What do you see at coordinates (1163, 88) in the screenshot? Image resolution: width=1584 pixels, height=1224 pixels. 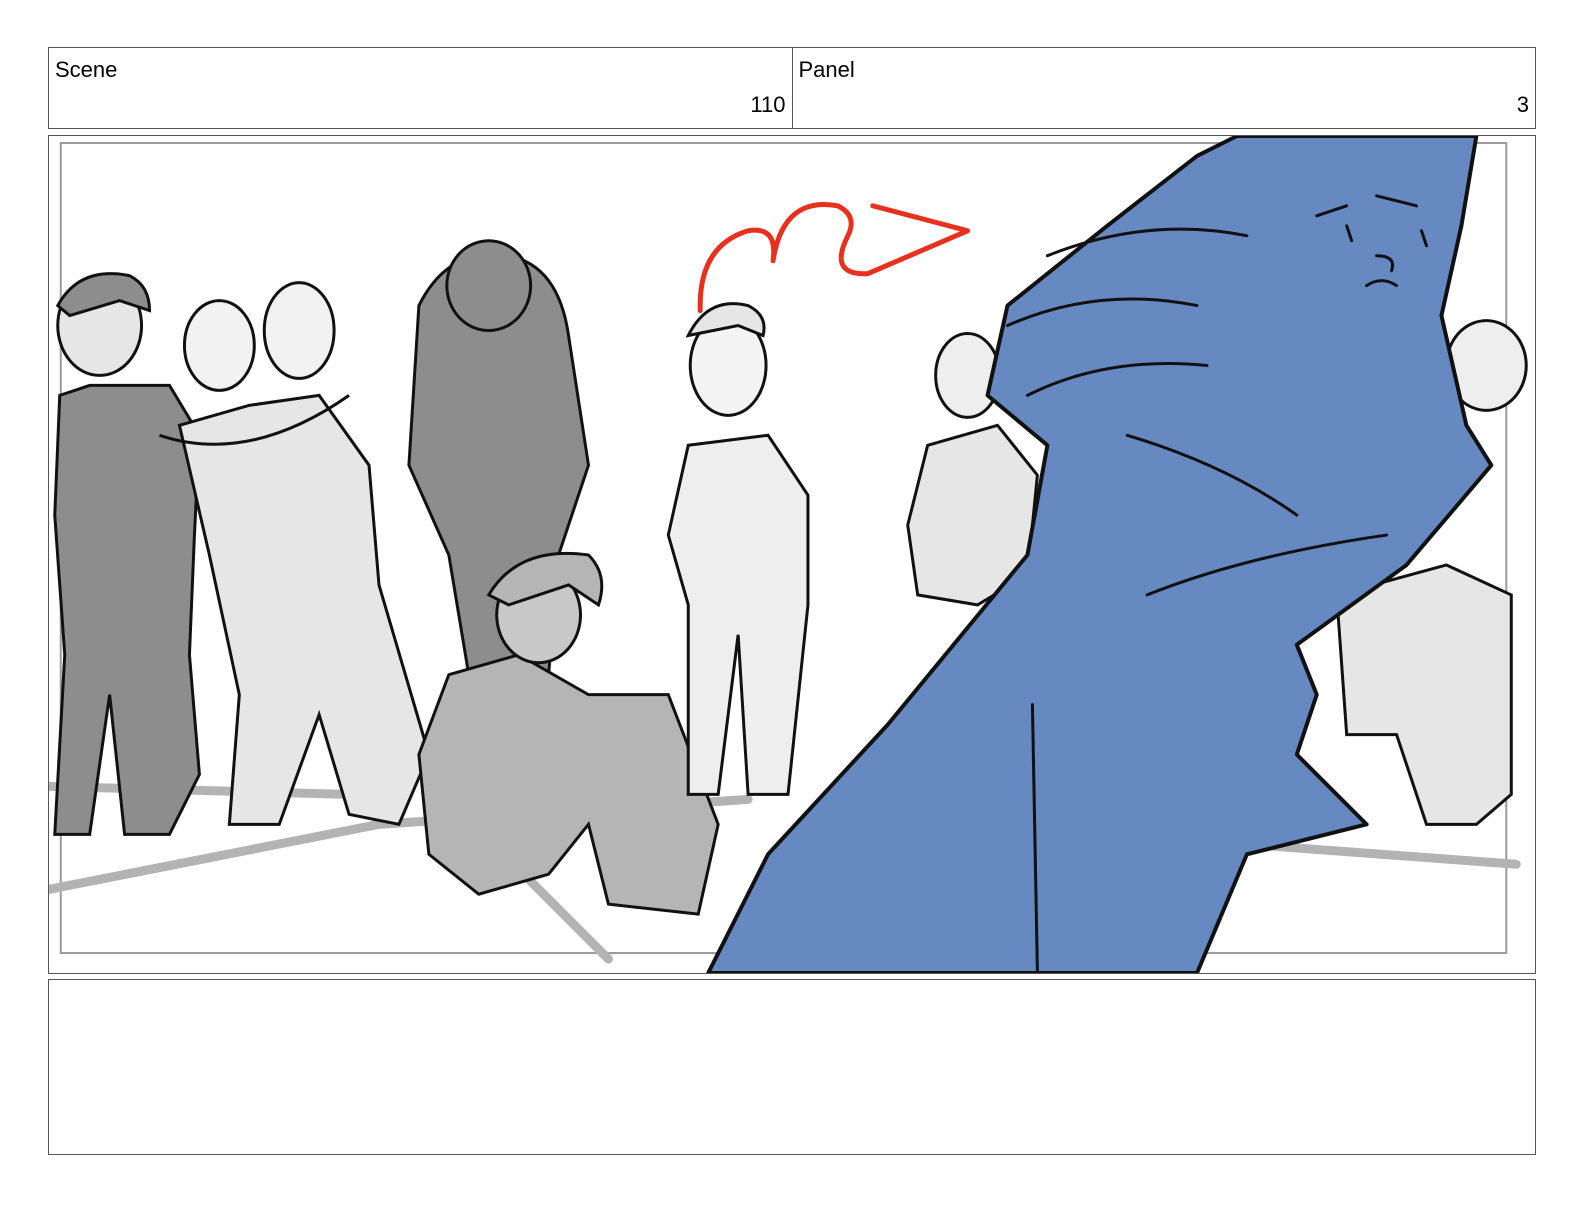 I see `panel-cell: Panel 3` at bounding box center [1163, 88].